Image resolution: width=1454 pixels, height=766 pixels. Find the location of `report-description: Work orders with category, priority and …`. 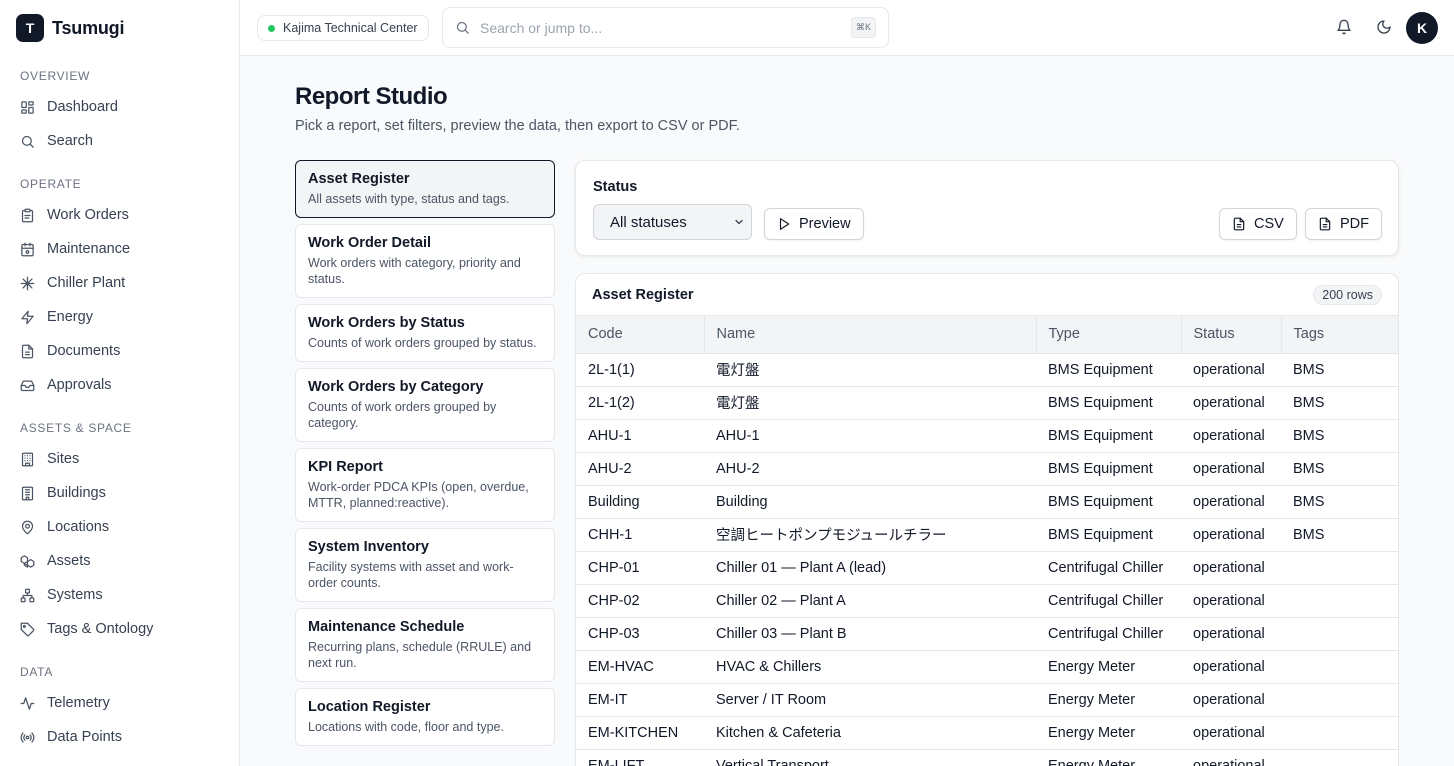

report-description: Work orders with category, priority and … is located at coordinates (414, 271).